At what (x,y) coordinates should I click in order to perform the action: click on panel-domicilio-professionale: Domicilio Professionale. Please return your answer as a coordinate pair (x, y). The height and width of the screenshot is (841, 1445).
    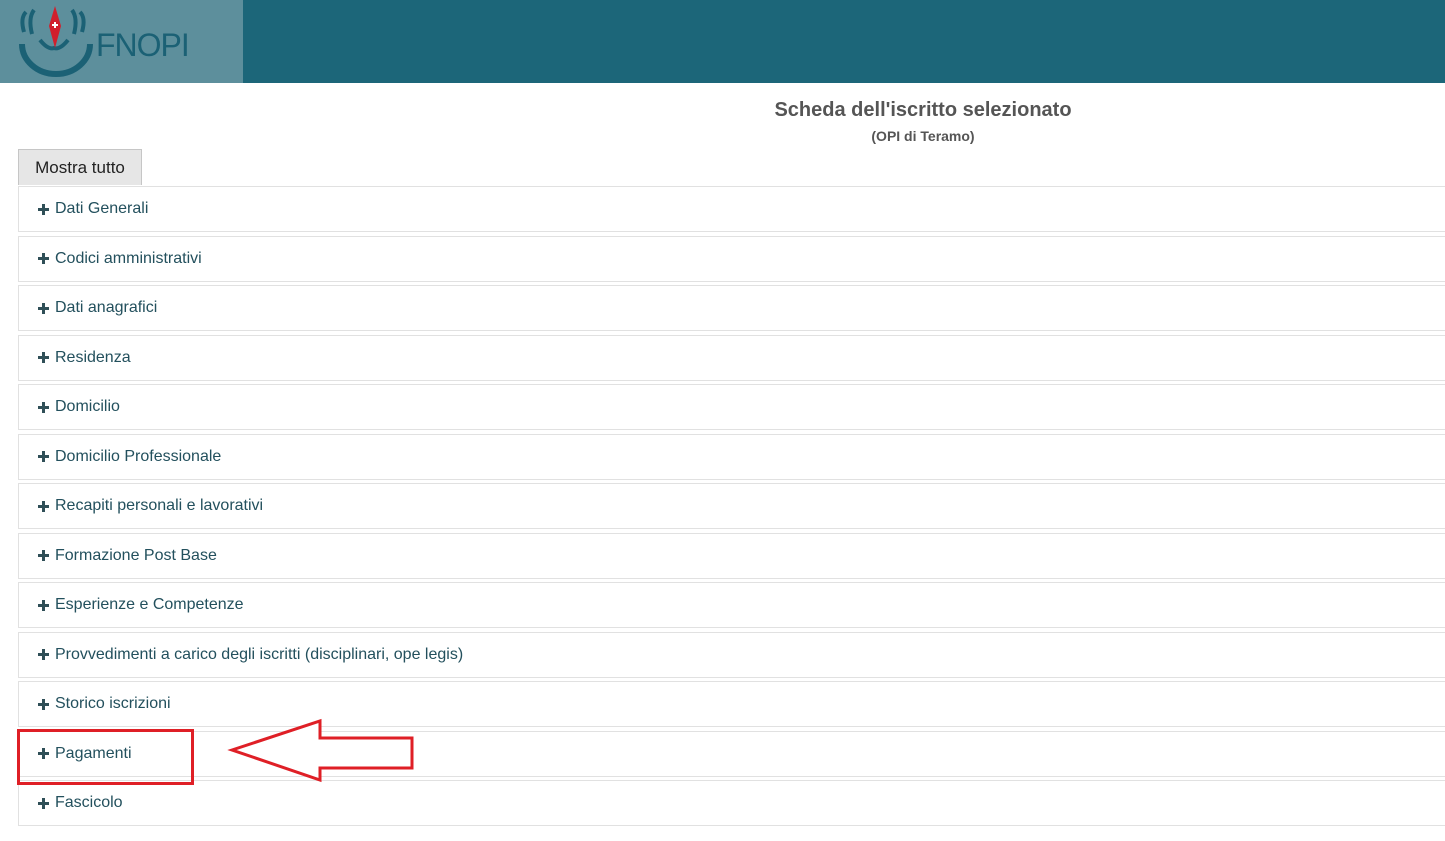
    Looking at the image, I should click on (731, 456).